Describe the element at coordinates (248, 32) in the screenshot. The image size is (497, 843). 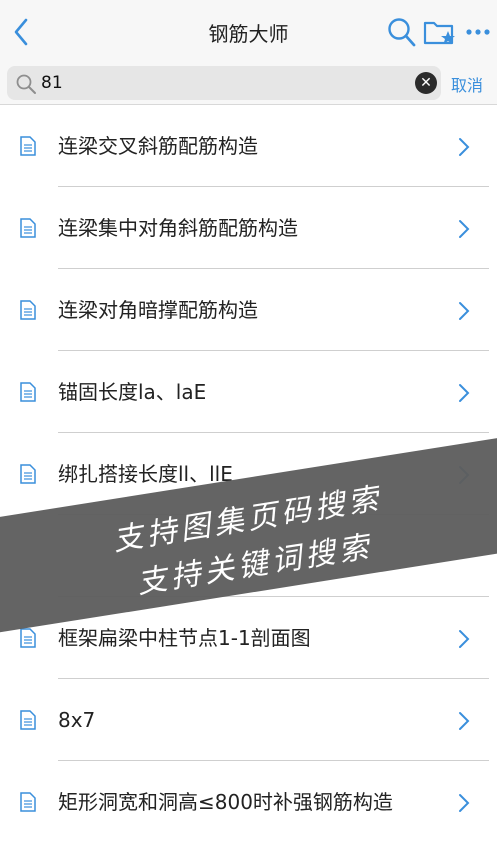
I see `nav-bar: 钢筋大师` at that location.